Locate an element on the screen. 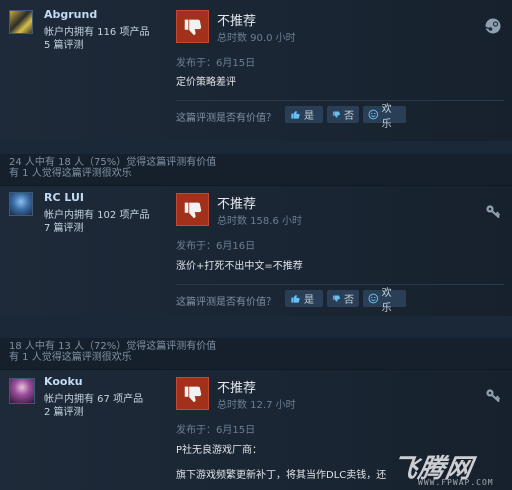 The height and width of the screenshot is (490, 512). review-text: P社无良游戏厂商： is located at coordinates (219, 450).